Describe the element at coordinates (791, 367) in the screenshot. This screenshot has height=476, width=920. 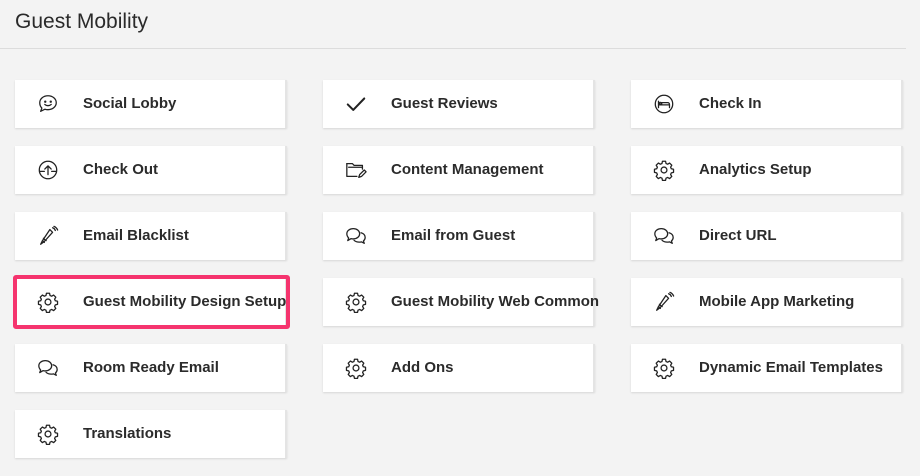
I see `tile-label: Dynamic Email Templates` at that location.